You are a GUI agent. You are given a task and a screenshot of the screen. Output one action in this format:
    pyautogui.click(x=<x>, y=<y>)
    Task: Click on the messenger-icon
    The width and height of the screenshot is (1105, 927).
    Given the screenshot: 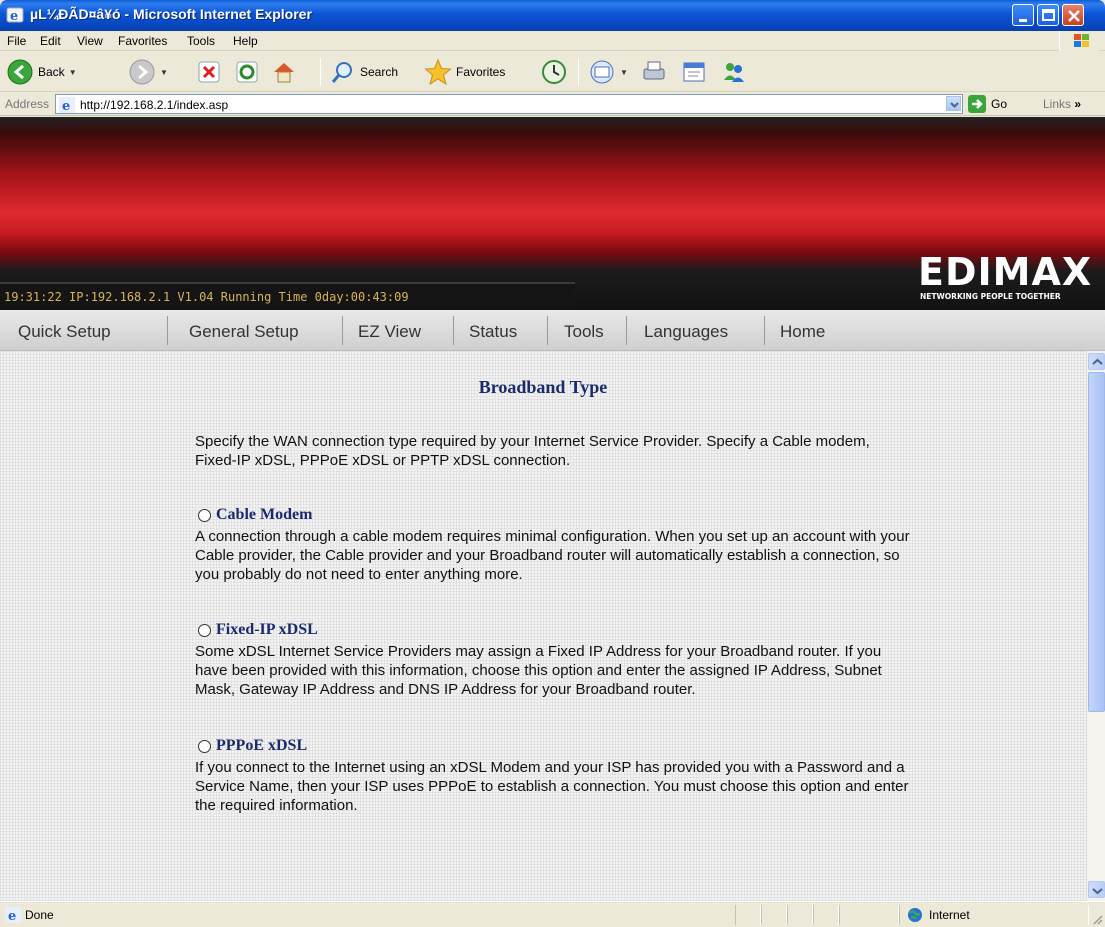 What is the action you would take?
    pyautogui.click(x=734, y=72)
    